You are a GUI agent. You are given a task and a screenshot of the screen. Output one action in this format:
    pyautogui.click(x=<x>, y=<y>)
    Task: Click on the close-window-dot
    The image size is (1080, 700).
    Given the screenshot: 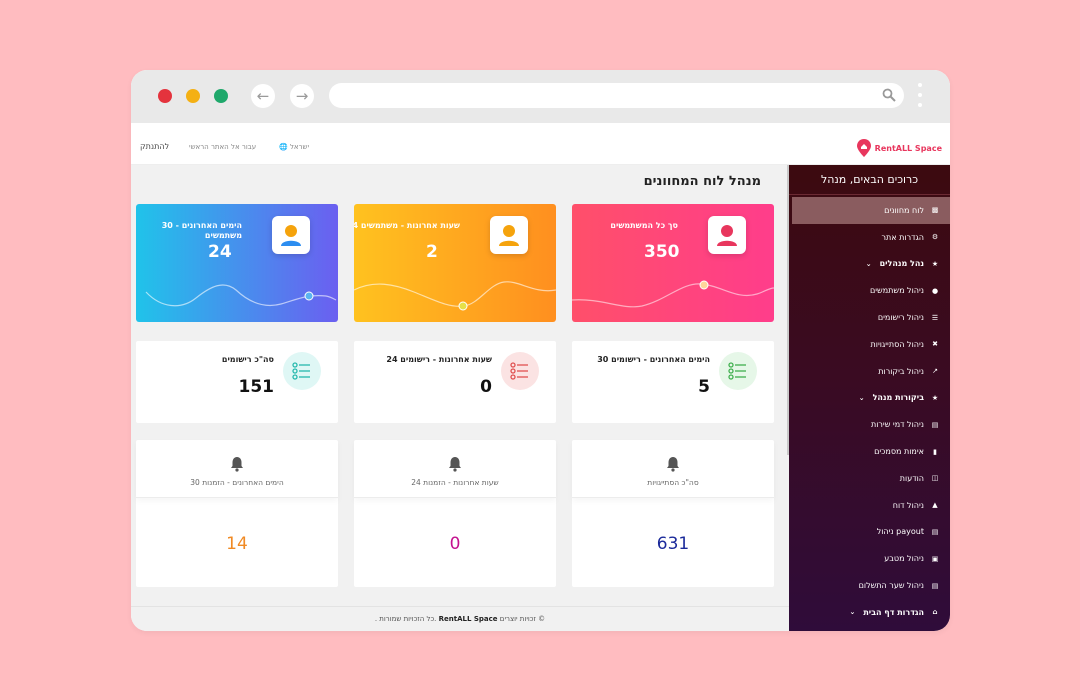 What is the action you would take?
    pyautogui.click(x=165, y=96)
    